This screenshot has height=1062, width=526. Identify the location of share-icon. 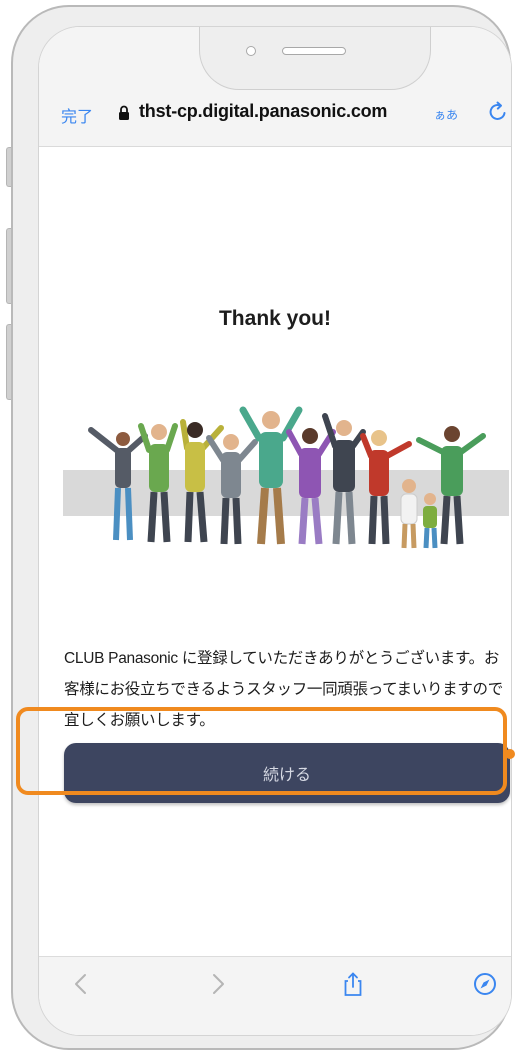
(353, 984).